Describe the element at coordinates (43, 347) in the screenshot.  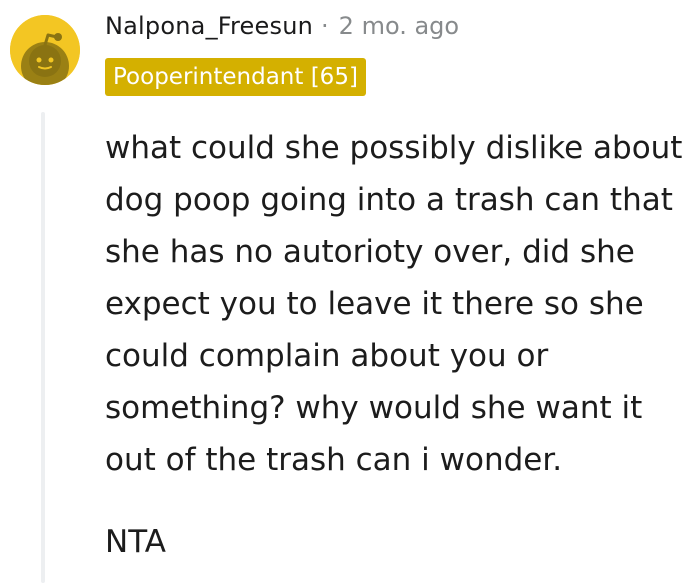
I see `thread-line` at that location.